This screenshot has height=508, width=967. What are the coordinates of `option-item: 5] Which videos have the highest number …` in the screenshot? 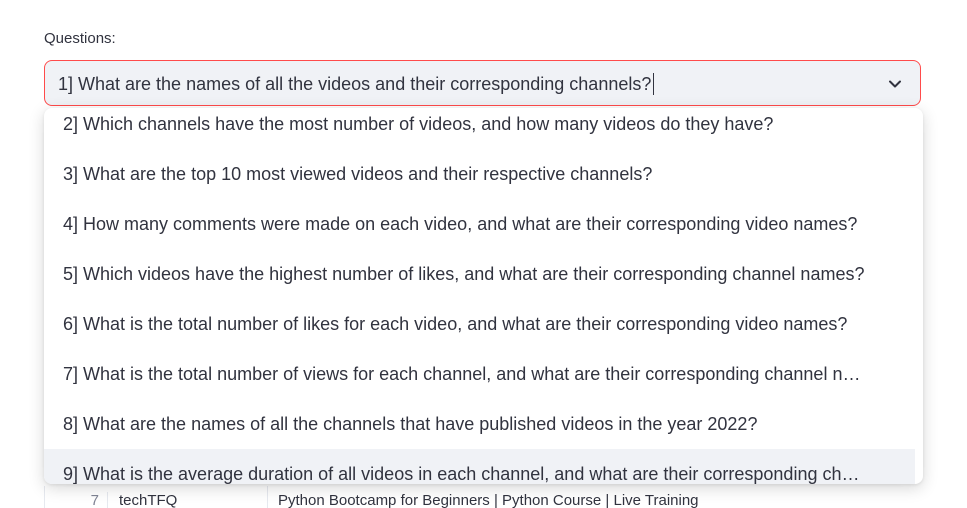 It's located at (479, 282).